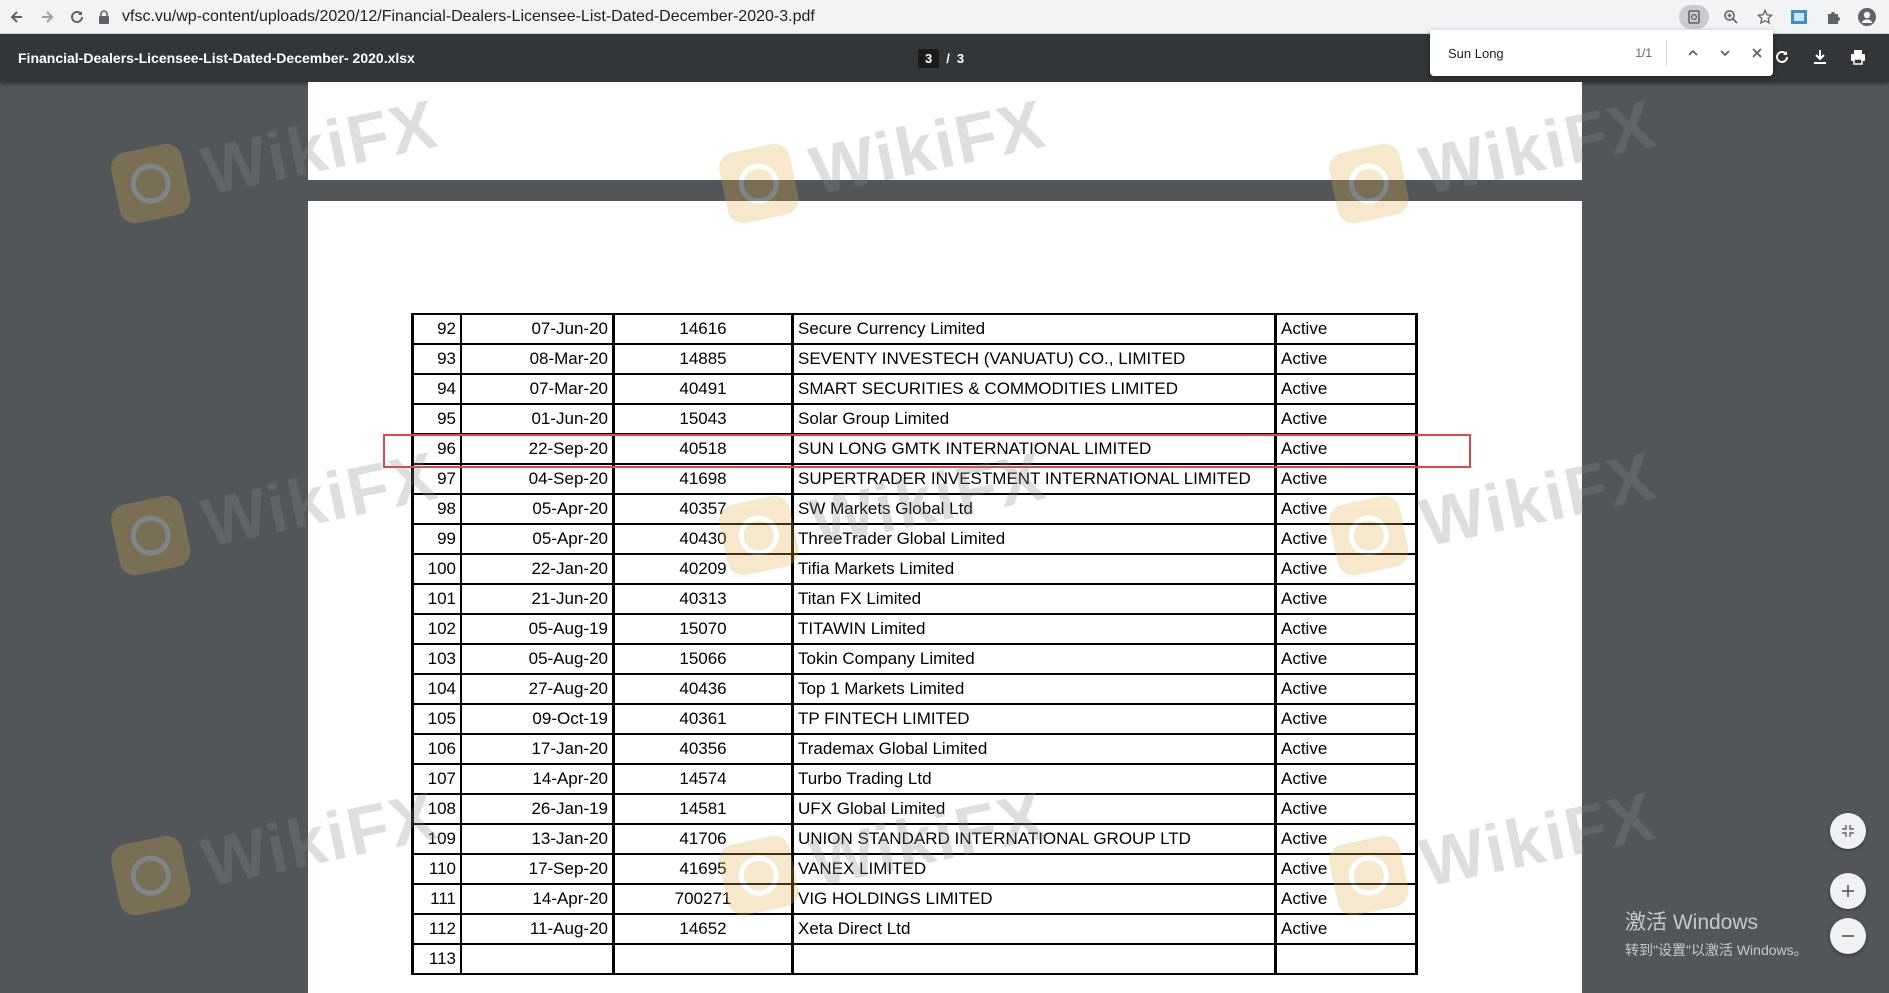 This screenshot has height=993, width=1889. I want to click on zoom-out-icon, so click(1848, 936).